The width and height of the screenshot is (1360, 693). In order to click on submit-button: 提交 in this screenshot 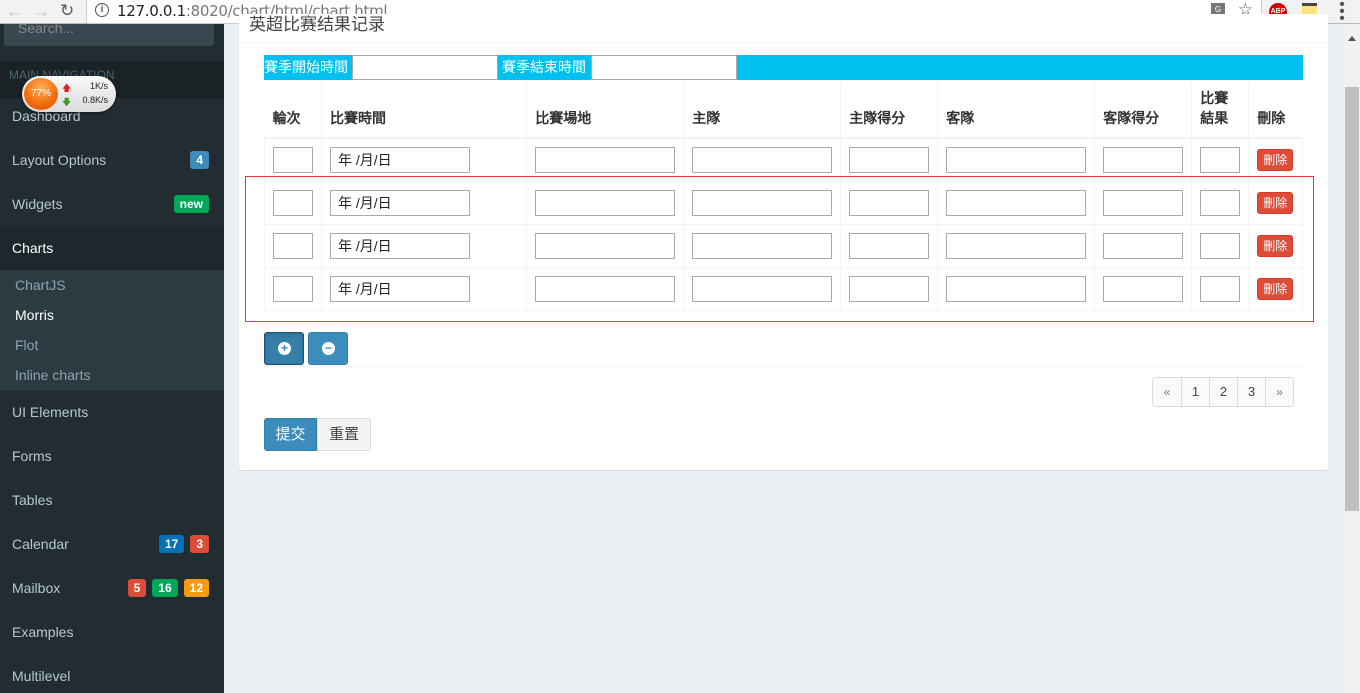, I will do `click(290, 434)`.